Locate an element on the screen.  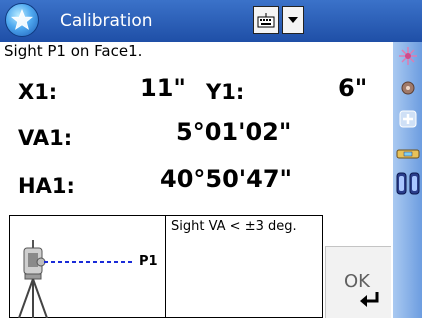
sight-line is located at coordinates (89, 262).